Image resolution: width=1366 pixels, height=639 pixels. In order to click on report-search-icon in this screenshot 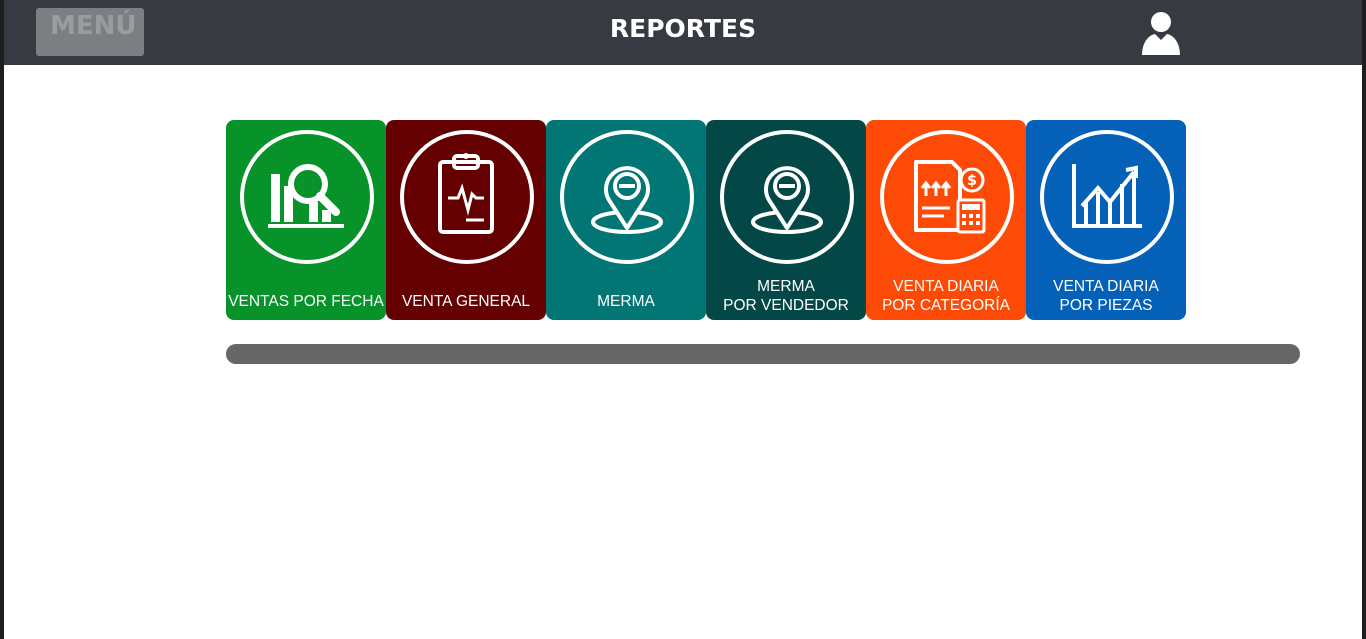, I will do `click(307, 197)`.